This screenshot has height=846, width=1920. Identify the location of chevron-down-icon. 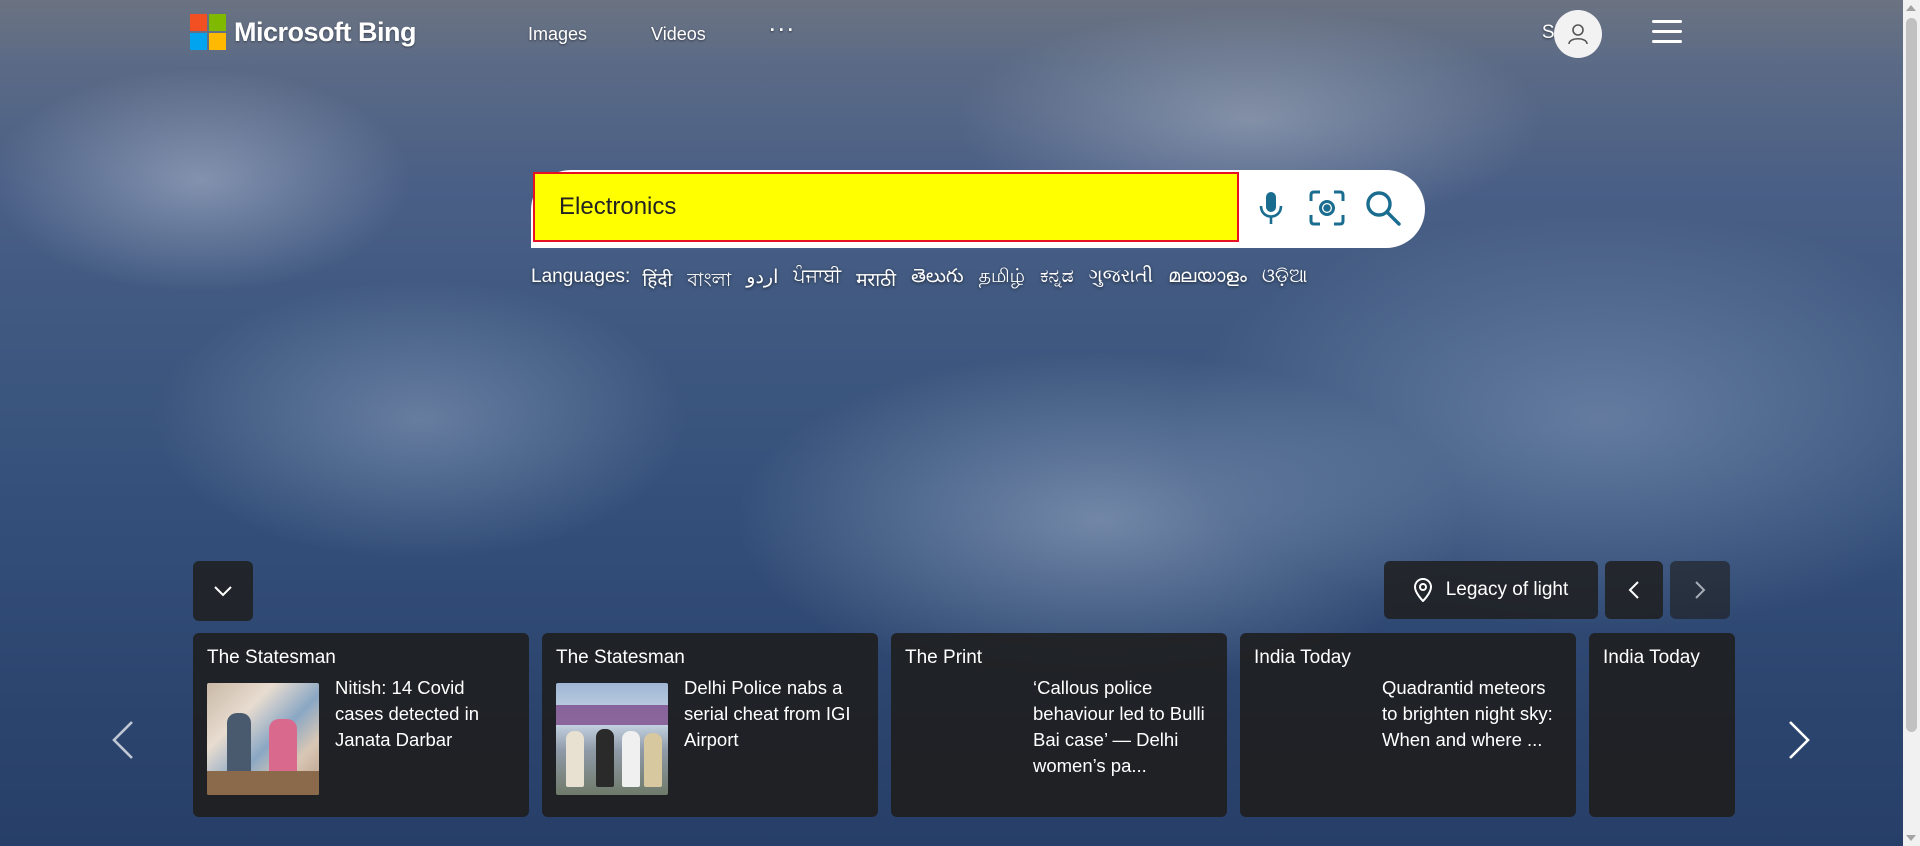
(223, 591).